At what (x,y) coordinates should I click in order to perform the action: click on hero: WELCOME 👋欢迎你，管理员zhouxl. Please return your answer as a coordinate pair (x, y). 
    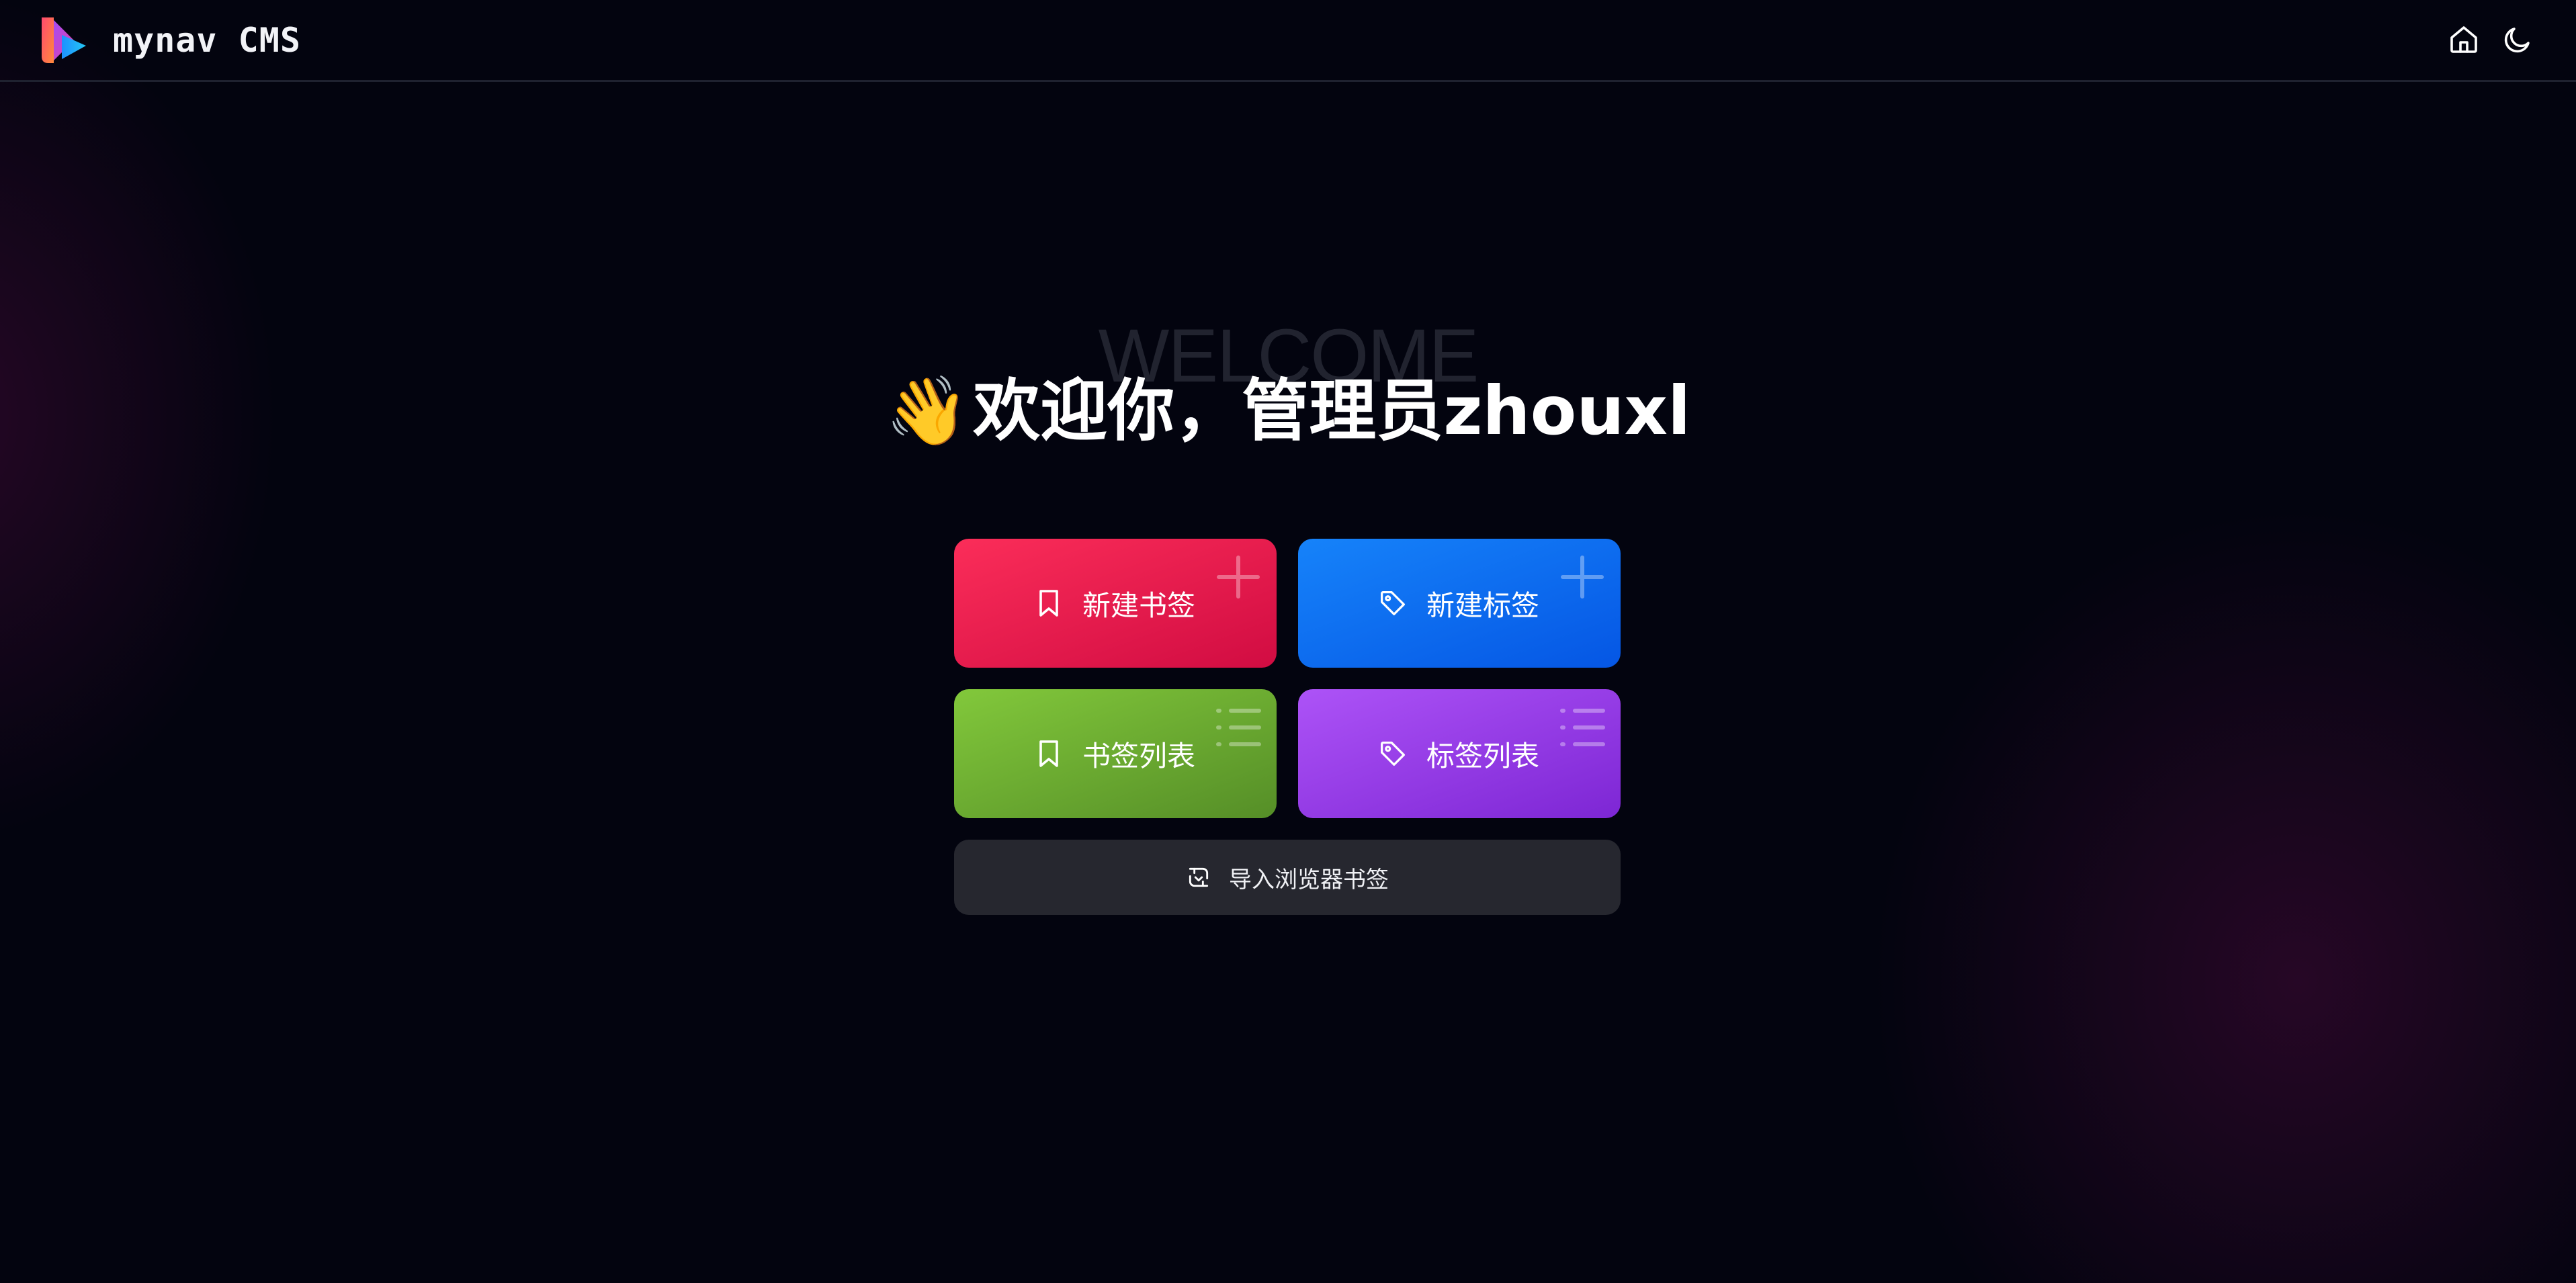
    Looking at the image, I should click on (1288, 376).